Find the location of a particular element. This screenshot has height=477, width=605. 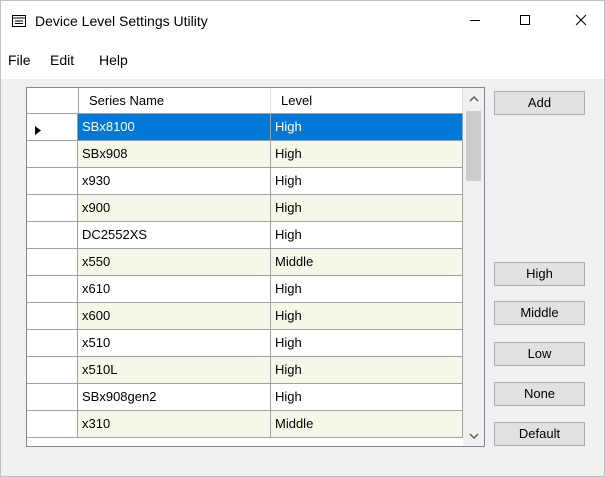

close-button is located at coordinates (581, 21).